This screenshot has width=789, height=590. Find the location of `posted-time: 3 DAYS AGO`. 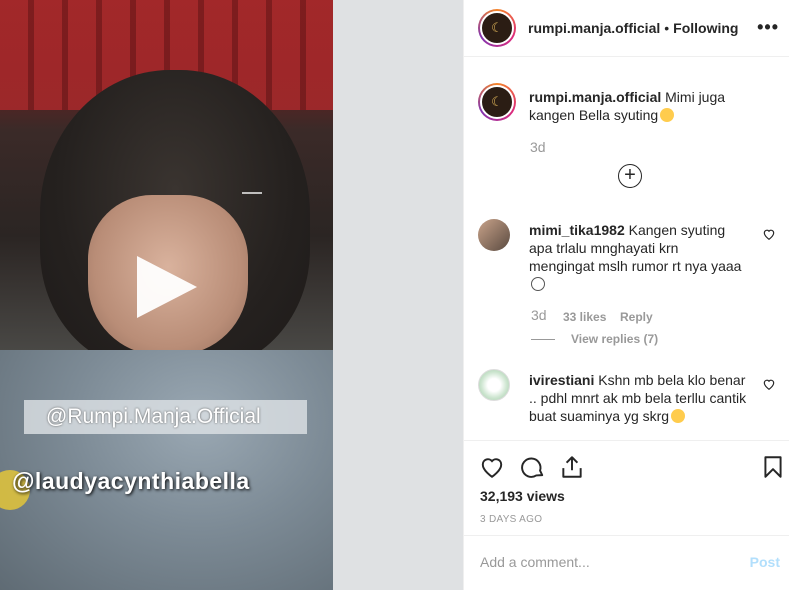

posted-time: 3 DAYS AGO is located at coordinates (511, 519).